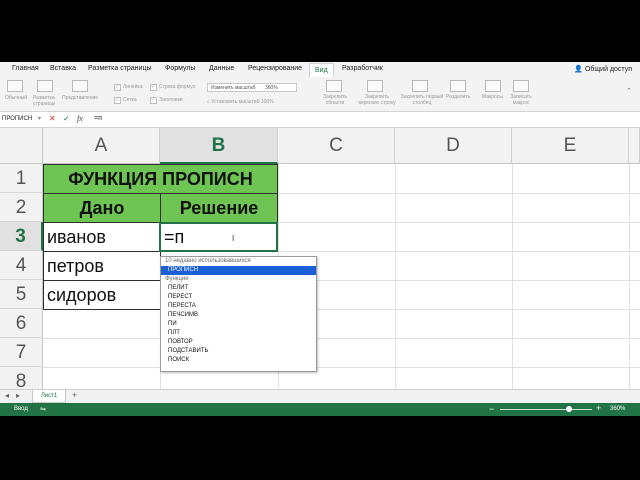  What do you see at coordinates (453, 146) in the screenshot?
I see `column-header-d: D` at bounding box center [453, 146].